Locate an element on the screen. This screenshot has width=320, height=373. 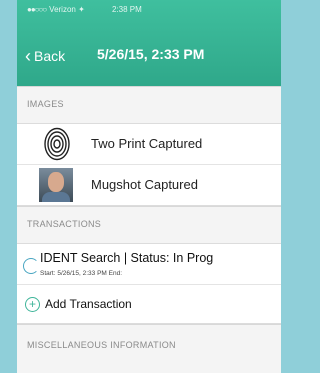
wifi-icon: ✦ is located at coordinates (81, 9).